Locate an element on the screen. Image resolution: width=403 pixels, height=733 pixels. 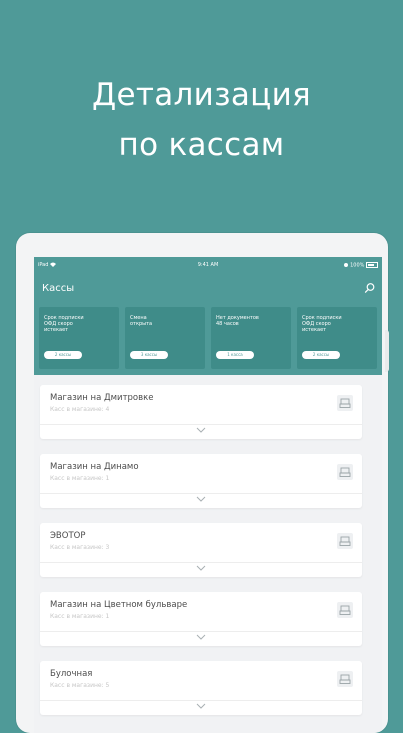
store-list-item: Магазин на Динамо Касс в магазине: 1 is located at coordinates (201, 481).